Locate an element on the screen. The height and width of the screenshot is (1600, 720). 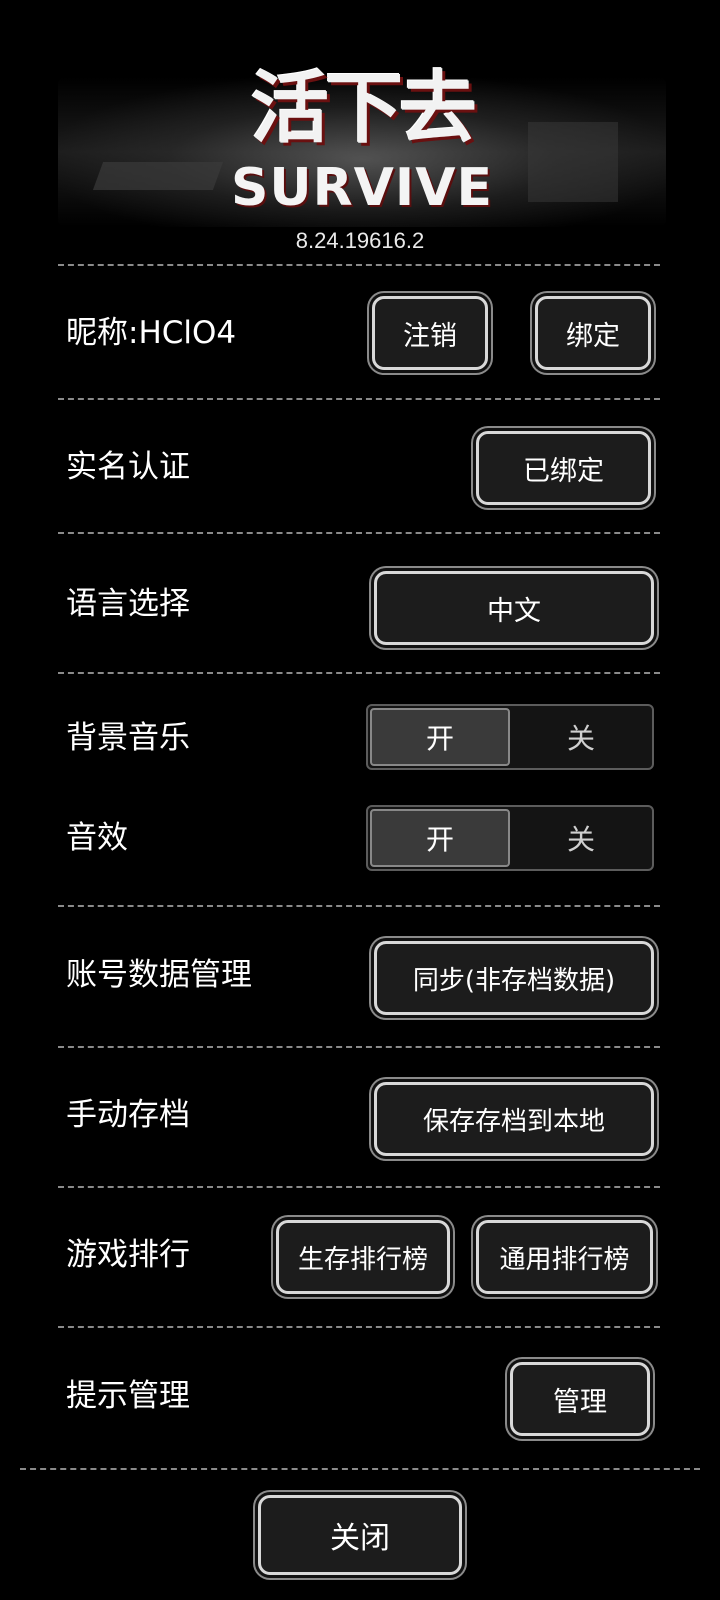
sfx-label: 音效 is located at coordinates (97, 838).